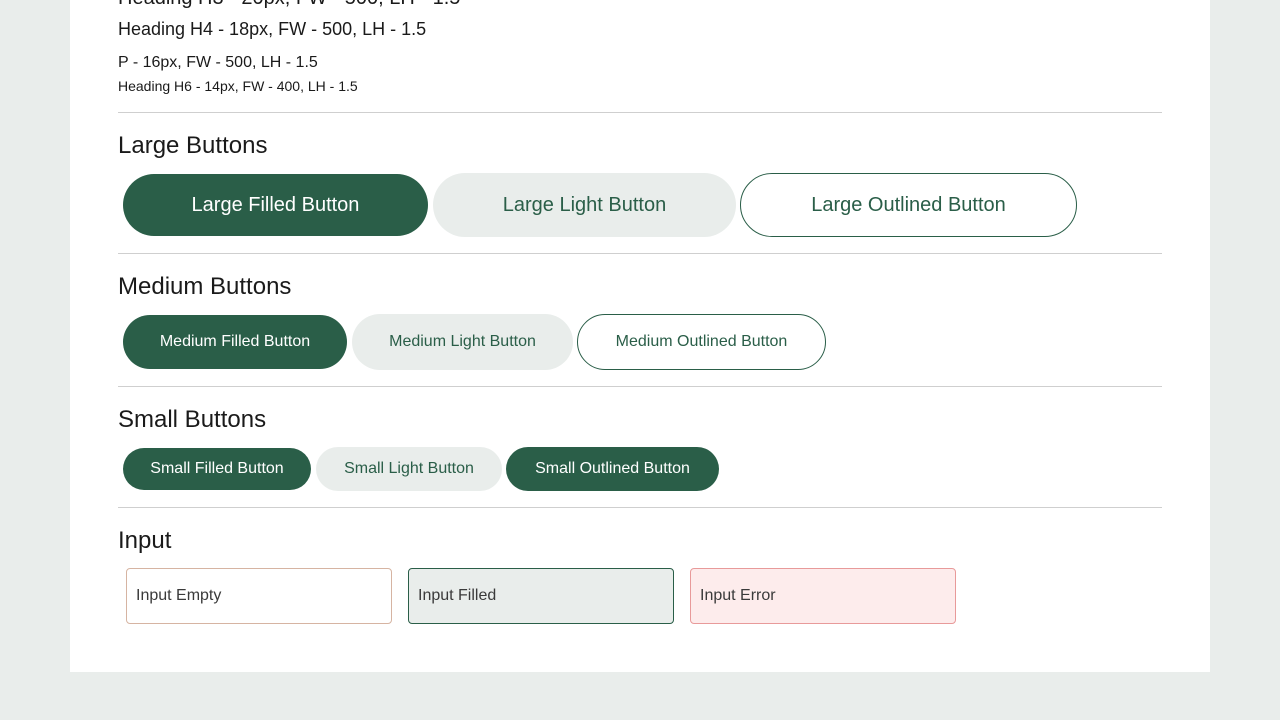 The height and width of the screenshot is (720, 1280). Describe the element at coordinates (145, 540) in the screenshot. I see `input-title: Input` at that location.